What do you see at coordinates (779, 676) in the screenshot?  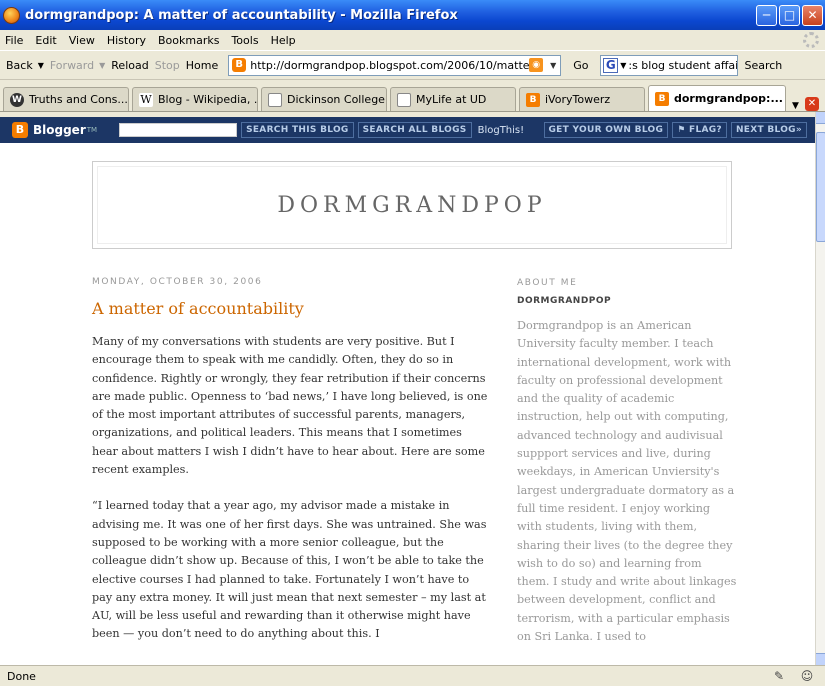 I see `edit-icon: ✎` at bounding box center [779, 676].